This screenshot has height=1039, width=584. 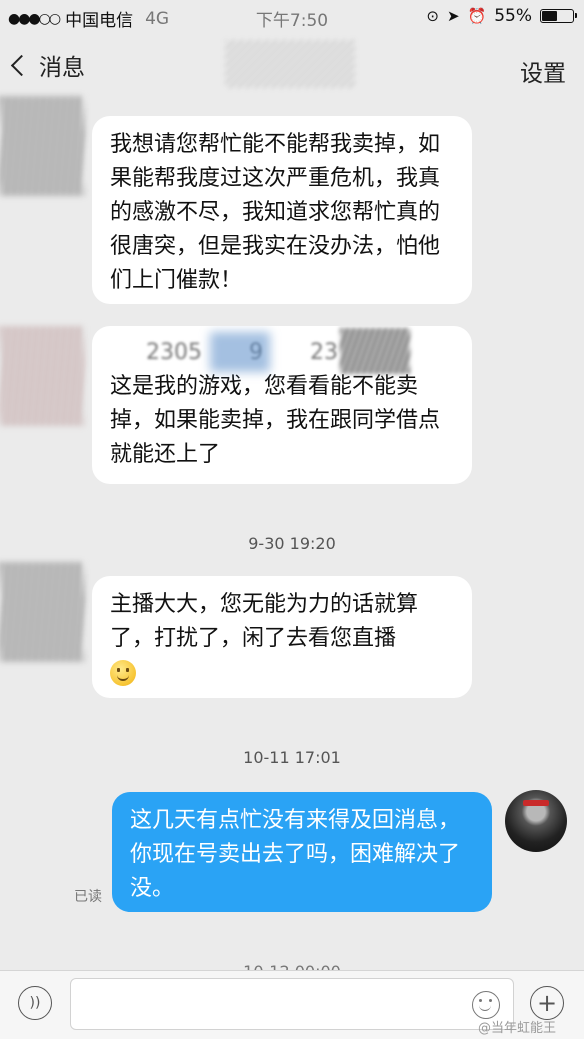 I want to click on message-bubble-incoming: 主播大大，您无能为力的话就算了，打扰了，闲了去看您直播, so click(x=282, y=637).